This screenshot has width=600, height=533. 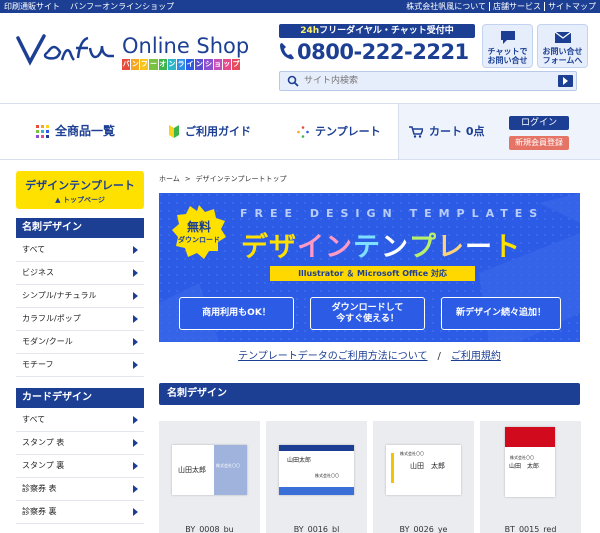 I want to click on badge-download-text: ダウンロード, so click(x=199, y=239).